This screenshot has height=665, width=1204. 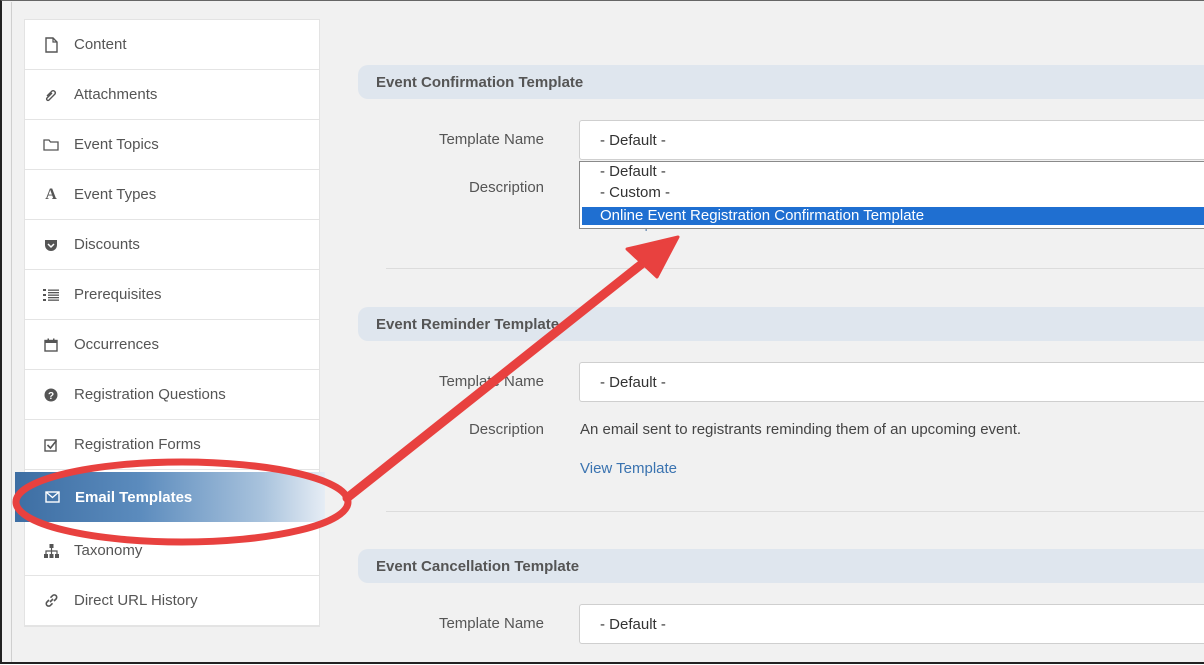 What do you see at coordinates (891, 624) in the screenshot?
I see `cancellation-template-select: - Default -` at bounding box center [891, 624].